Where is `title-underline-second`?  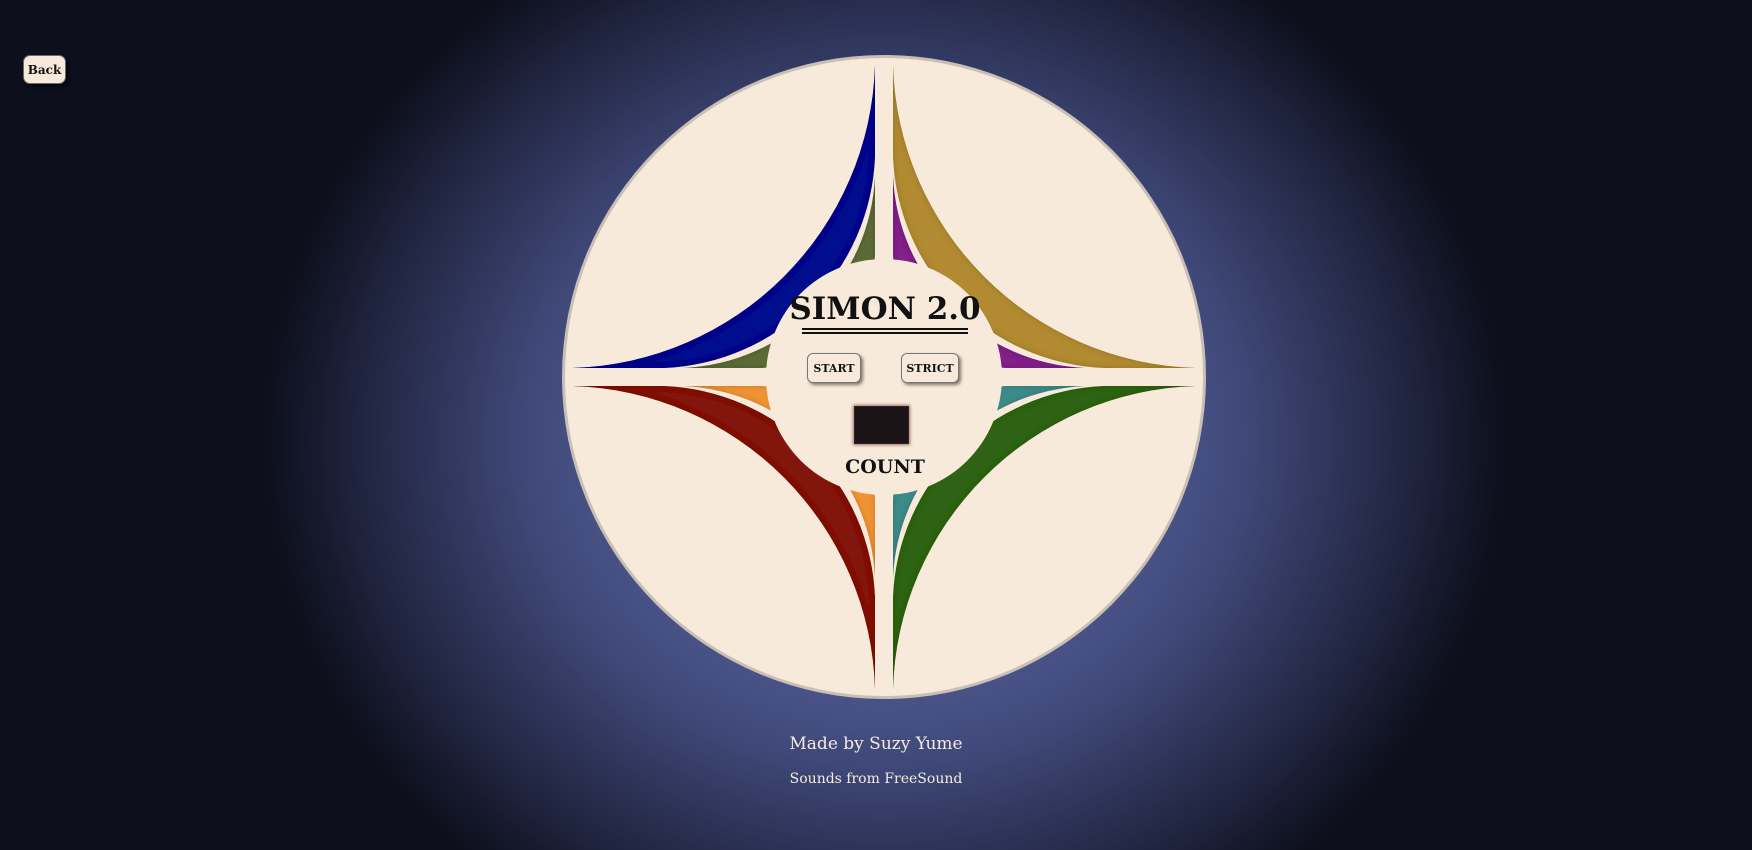 title-underline-second is located at coordinates (885, 333).